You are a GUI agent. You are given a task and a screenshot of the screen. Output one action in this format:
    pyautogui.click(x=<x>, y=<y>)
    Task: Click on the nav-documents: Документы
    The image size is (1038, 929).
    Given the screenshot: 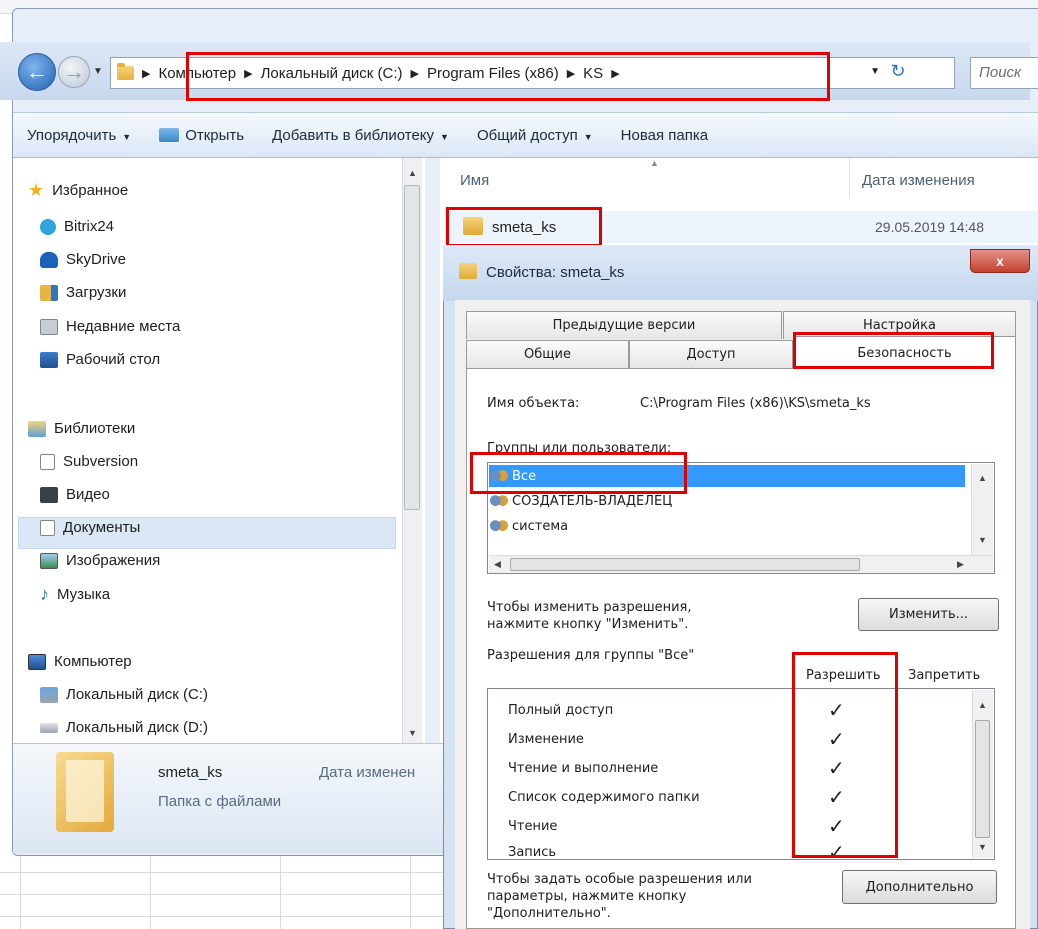 What is the action you would take?
    pyautogui.click(x=90, y=527)
    